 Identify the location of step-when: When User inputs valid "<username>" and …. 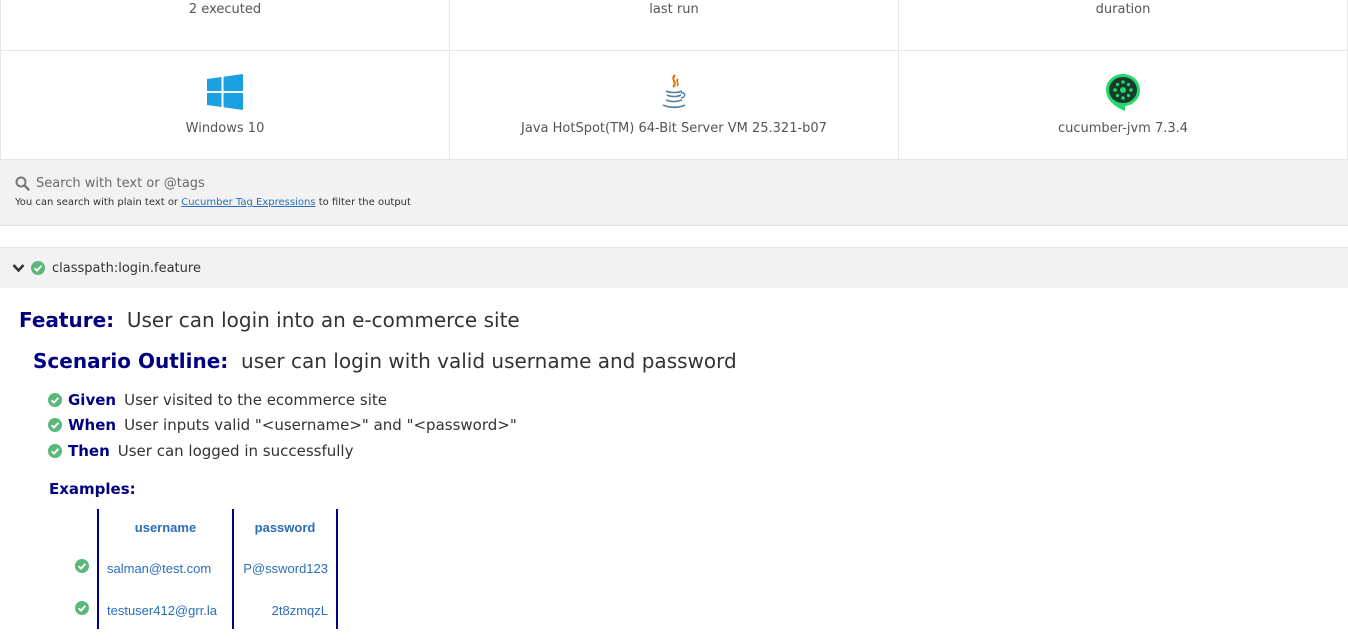
(698, 426).